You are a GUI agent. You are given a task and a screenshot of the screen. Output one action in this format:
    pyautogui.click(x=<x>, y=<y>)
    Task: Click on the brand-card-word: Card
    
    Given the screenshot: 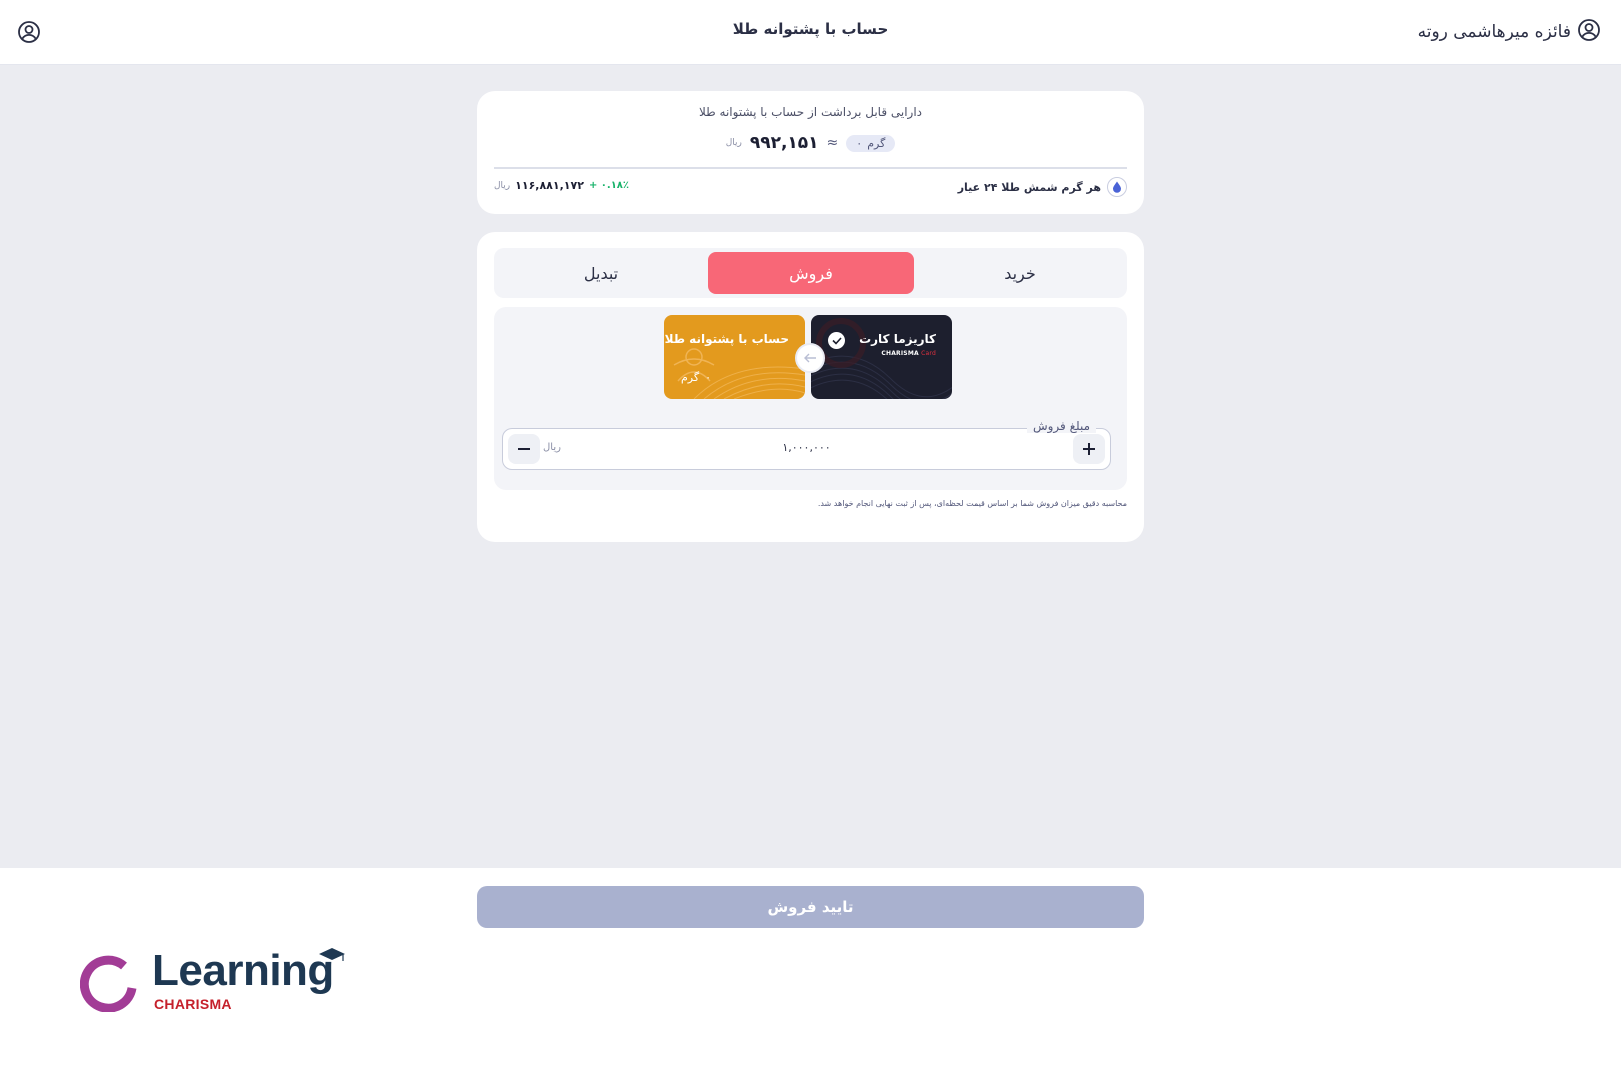 What is the action you would take?
    pyautogui.click(x=928, y=353)
    